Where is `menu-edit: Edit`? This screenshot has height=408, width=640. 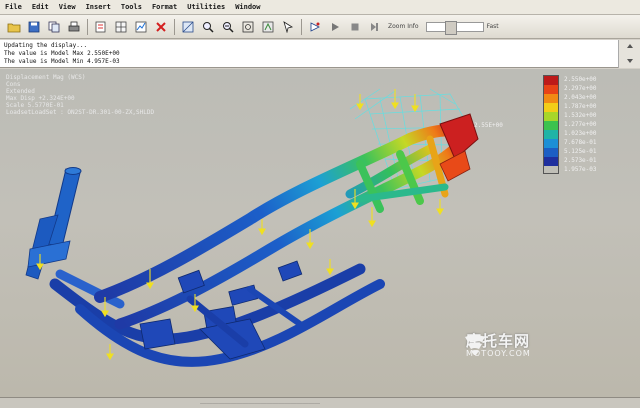 menu-edit: Edit is located at coordinates (40, 7).